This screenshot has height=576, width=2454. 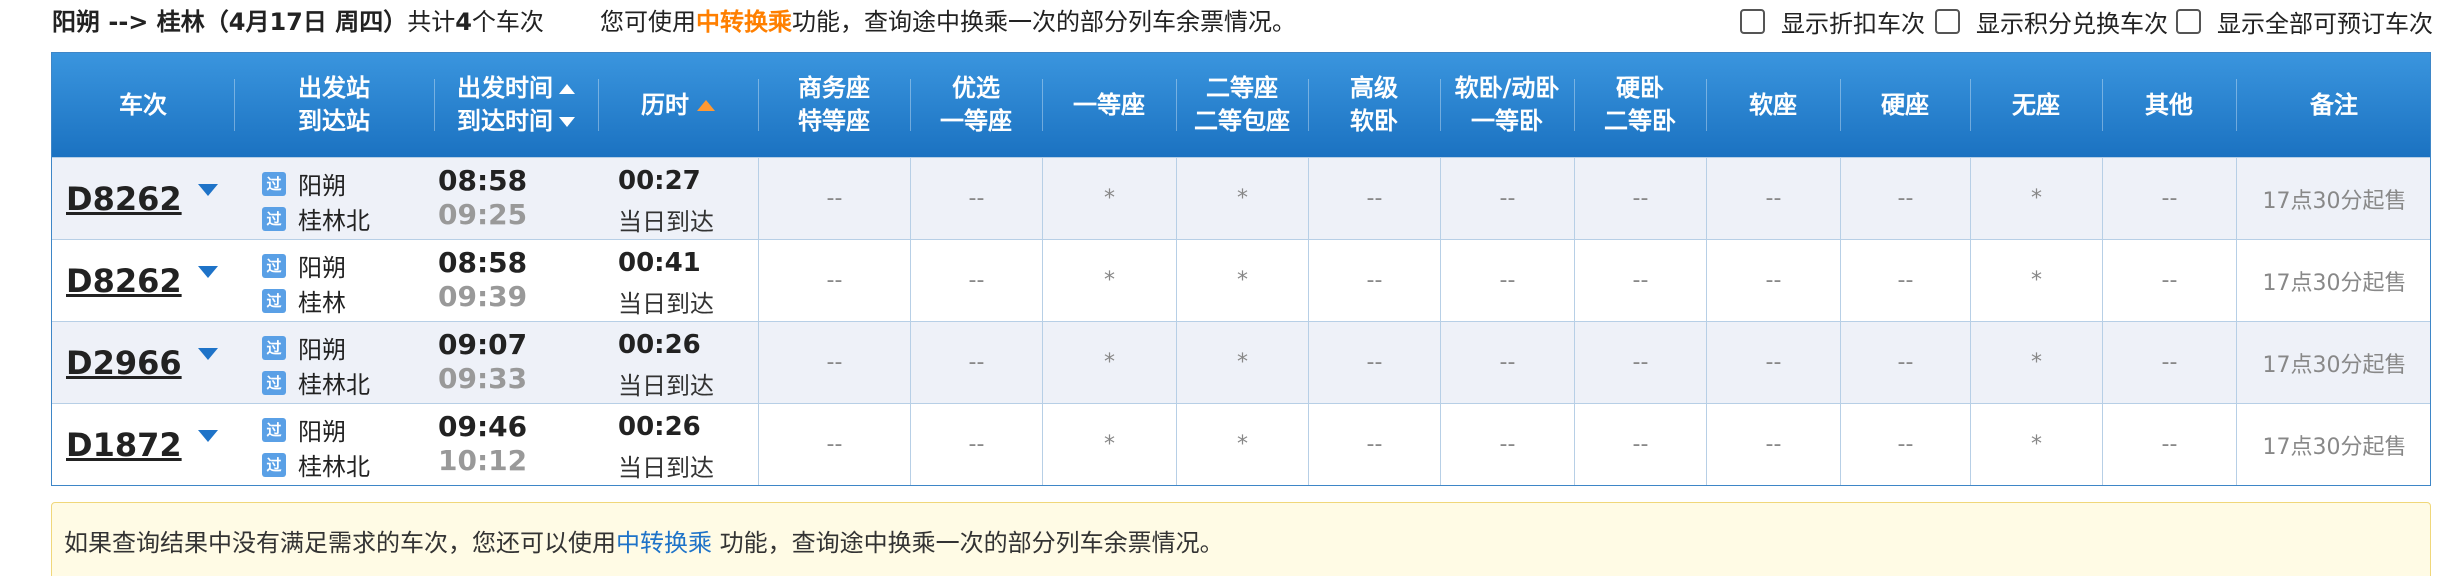 I want to click on stations: 过阳朔过桂林北, so click(x=334, y=444).